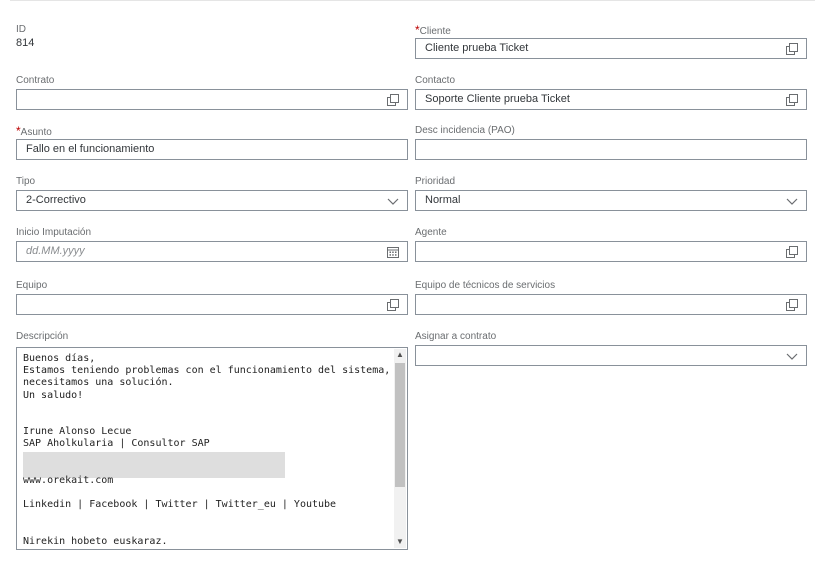 Image resolution: width=815 pixels, height=562 pixels. Describe the element at coordinates (435, 80) in the screenshot. I see `contacto-label: Contacto` at that location.